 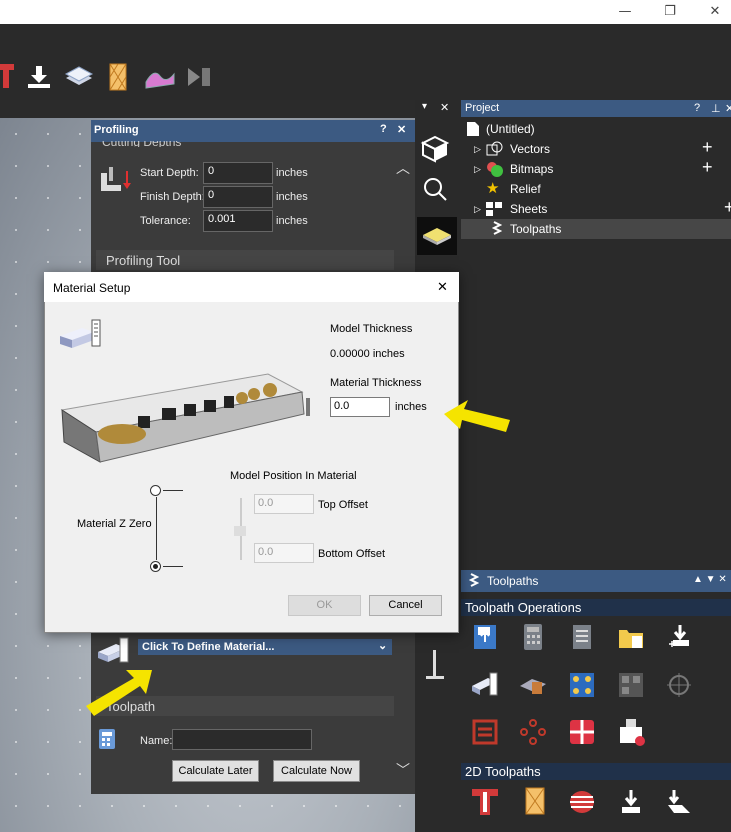 What do you see at coordinates (533, 732) in the screenshot?
I see `drill-pattern-icon` at bounding box center [533, 732].